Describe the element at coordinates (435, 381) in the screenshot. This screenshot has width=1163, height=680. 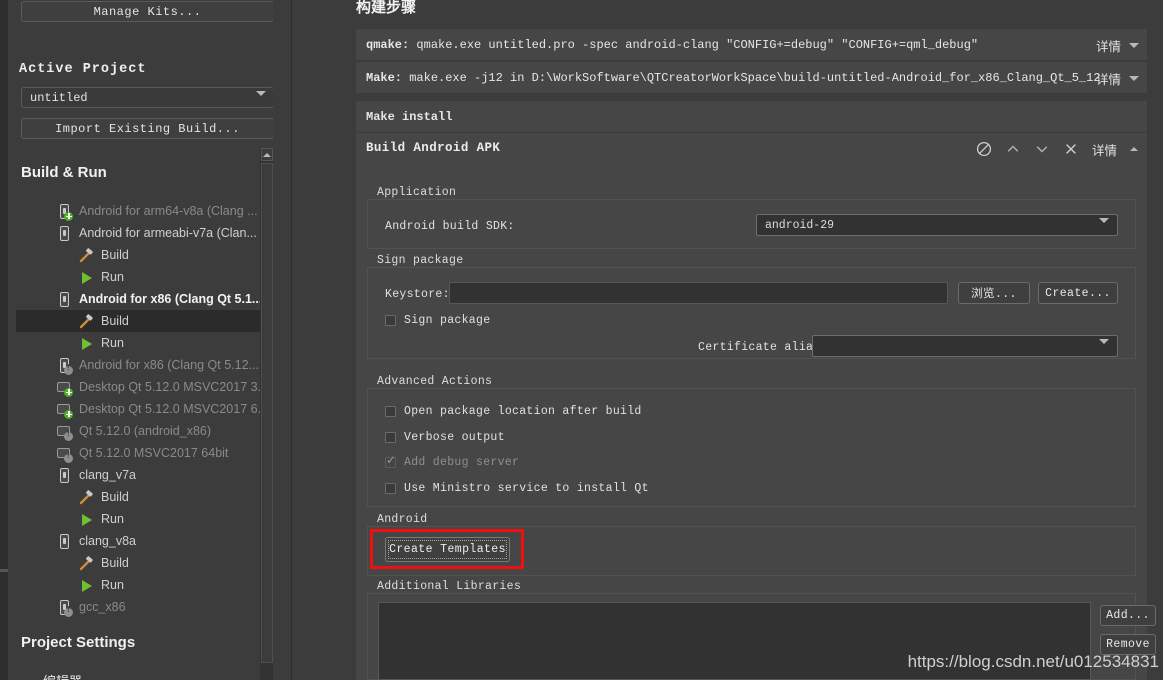
I see `advanced-actions-group-label: Advanced Actions` at that location.